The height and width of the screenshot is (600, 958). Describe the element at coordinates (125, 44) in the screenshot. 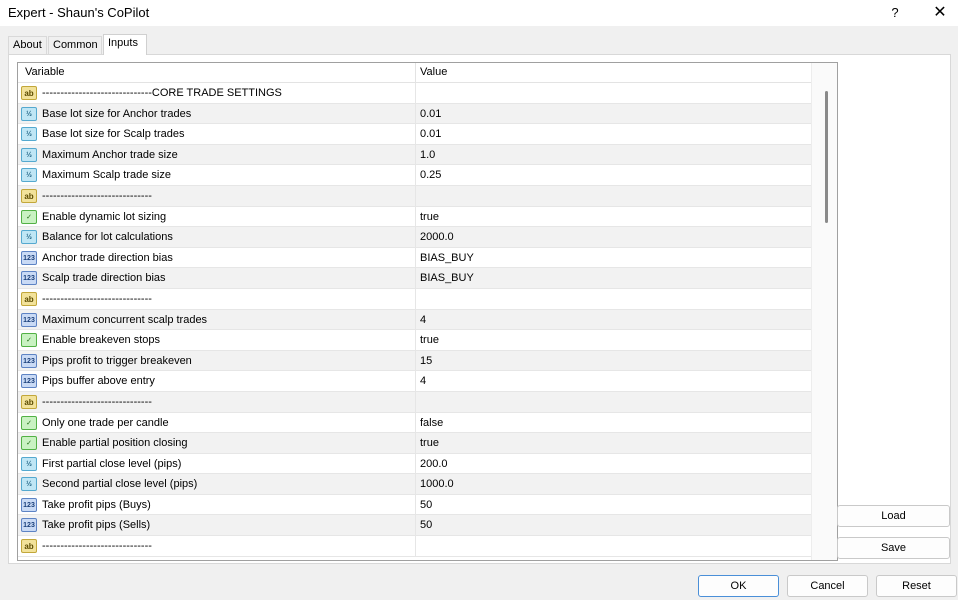

I see `tab-inputs: Inputs` at that location.